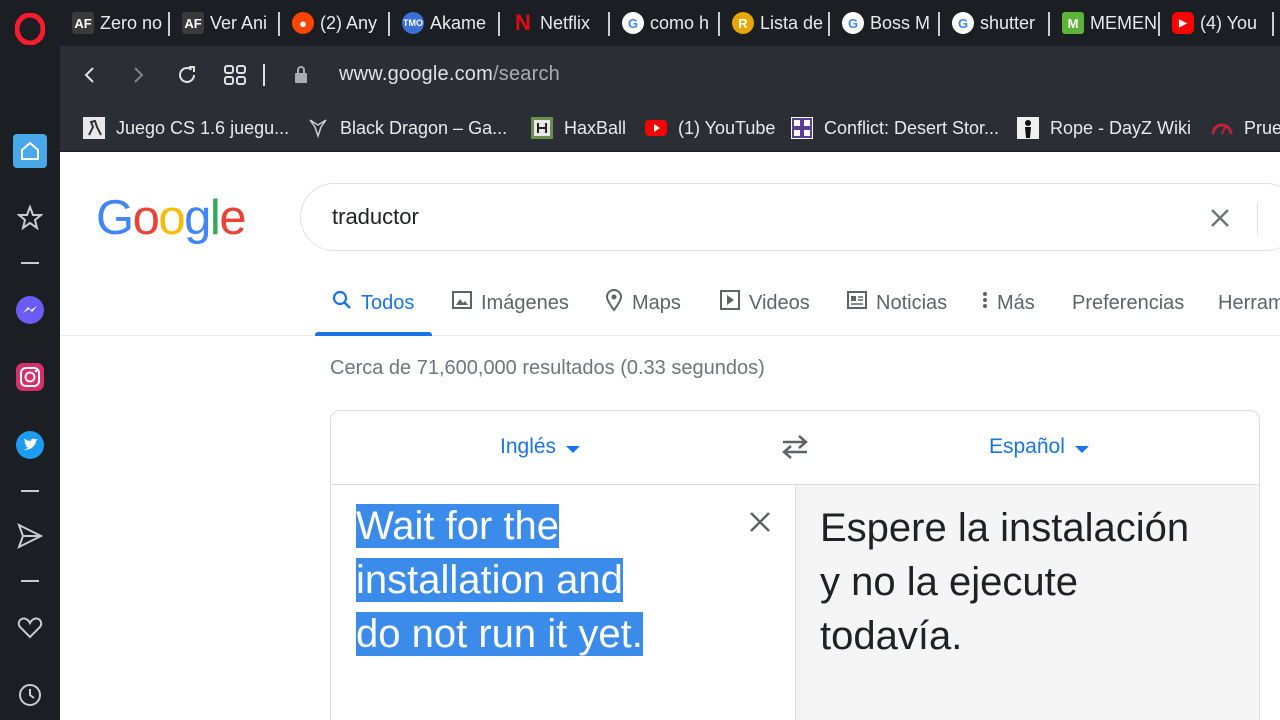  I want to click on target-line: y no la ejecute, so click(949, 582).